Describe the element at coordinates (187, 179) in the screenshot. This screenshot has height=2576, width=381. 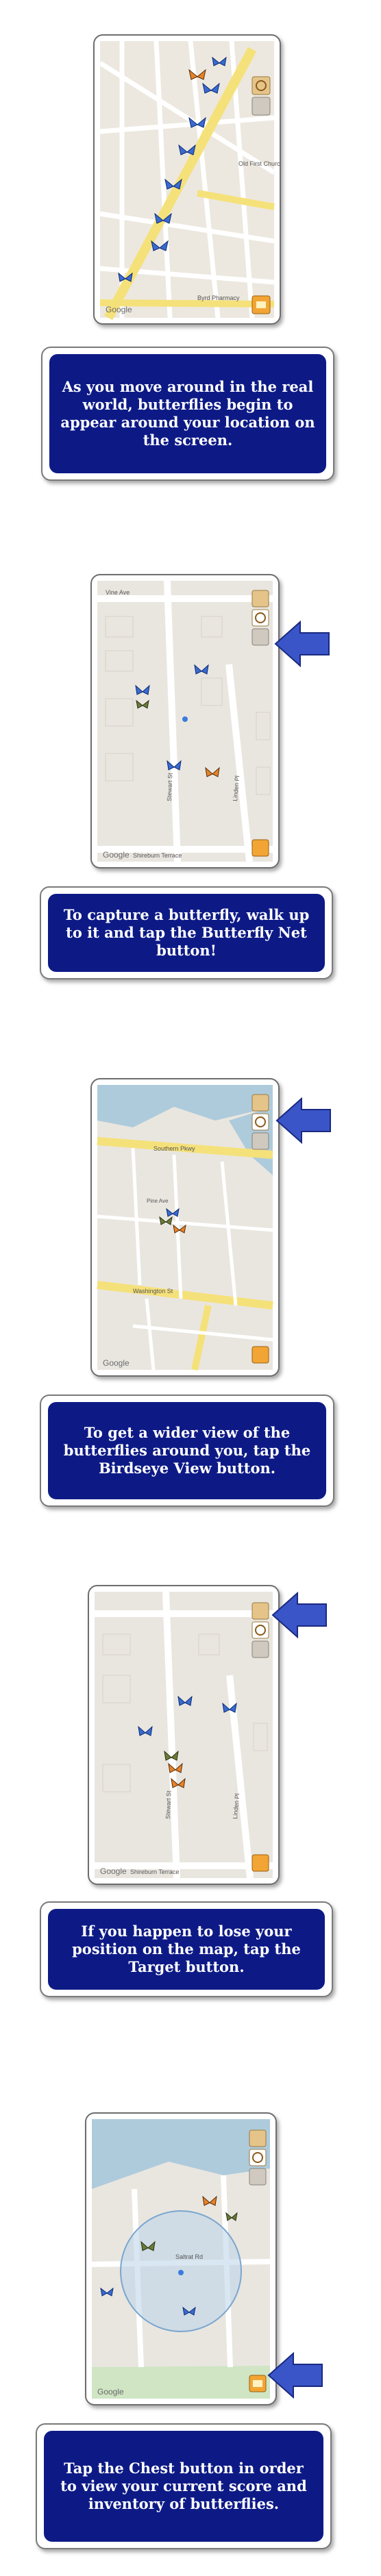
I see `screenshot-phone-1: Old First Church Byrd Pharmacy Google` at that location.